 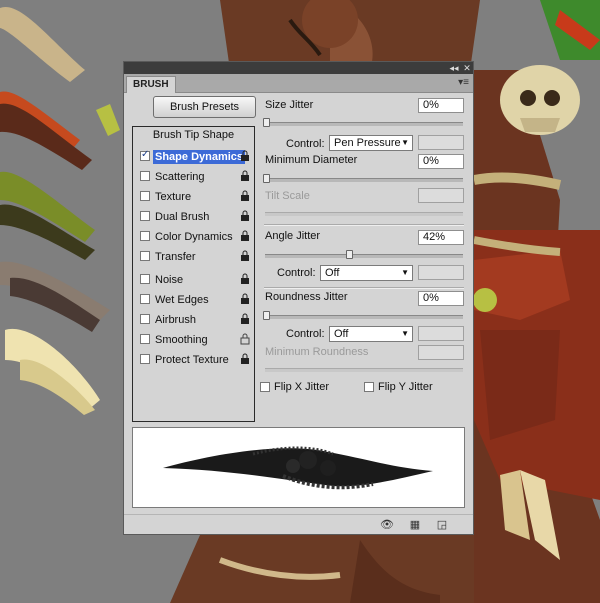 I want to click on dual-brush-checkbox, so click(x=145, y=216).